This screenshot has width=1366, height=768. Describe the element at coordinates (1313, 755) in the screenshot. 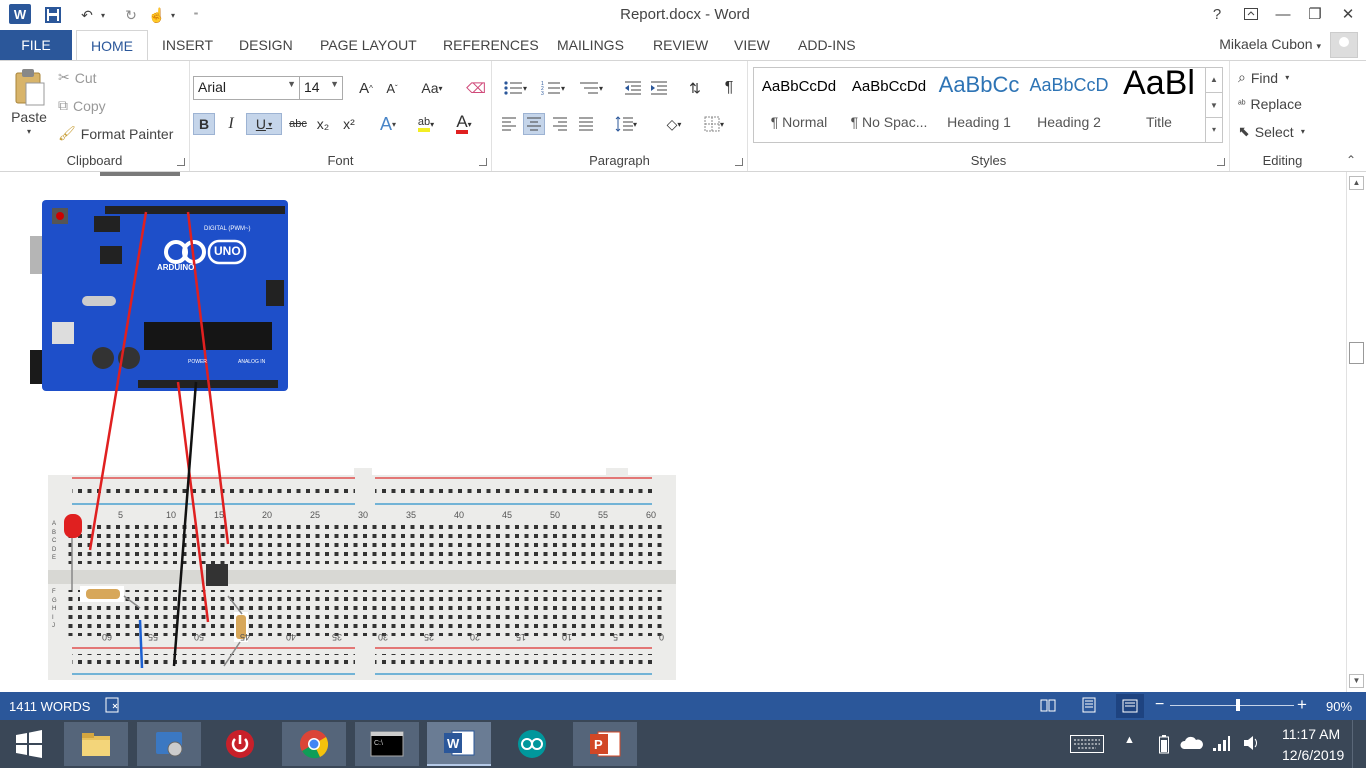

I see `clock-date: 12/6/2019` at that location.